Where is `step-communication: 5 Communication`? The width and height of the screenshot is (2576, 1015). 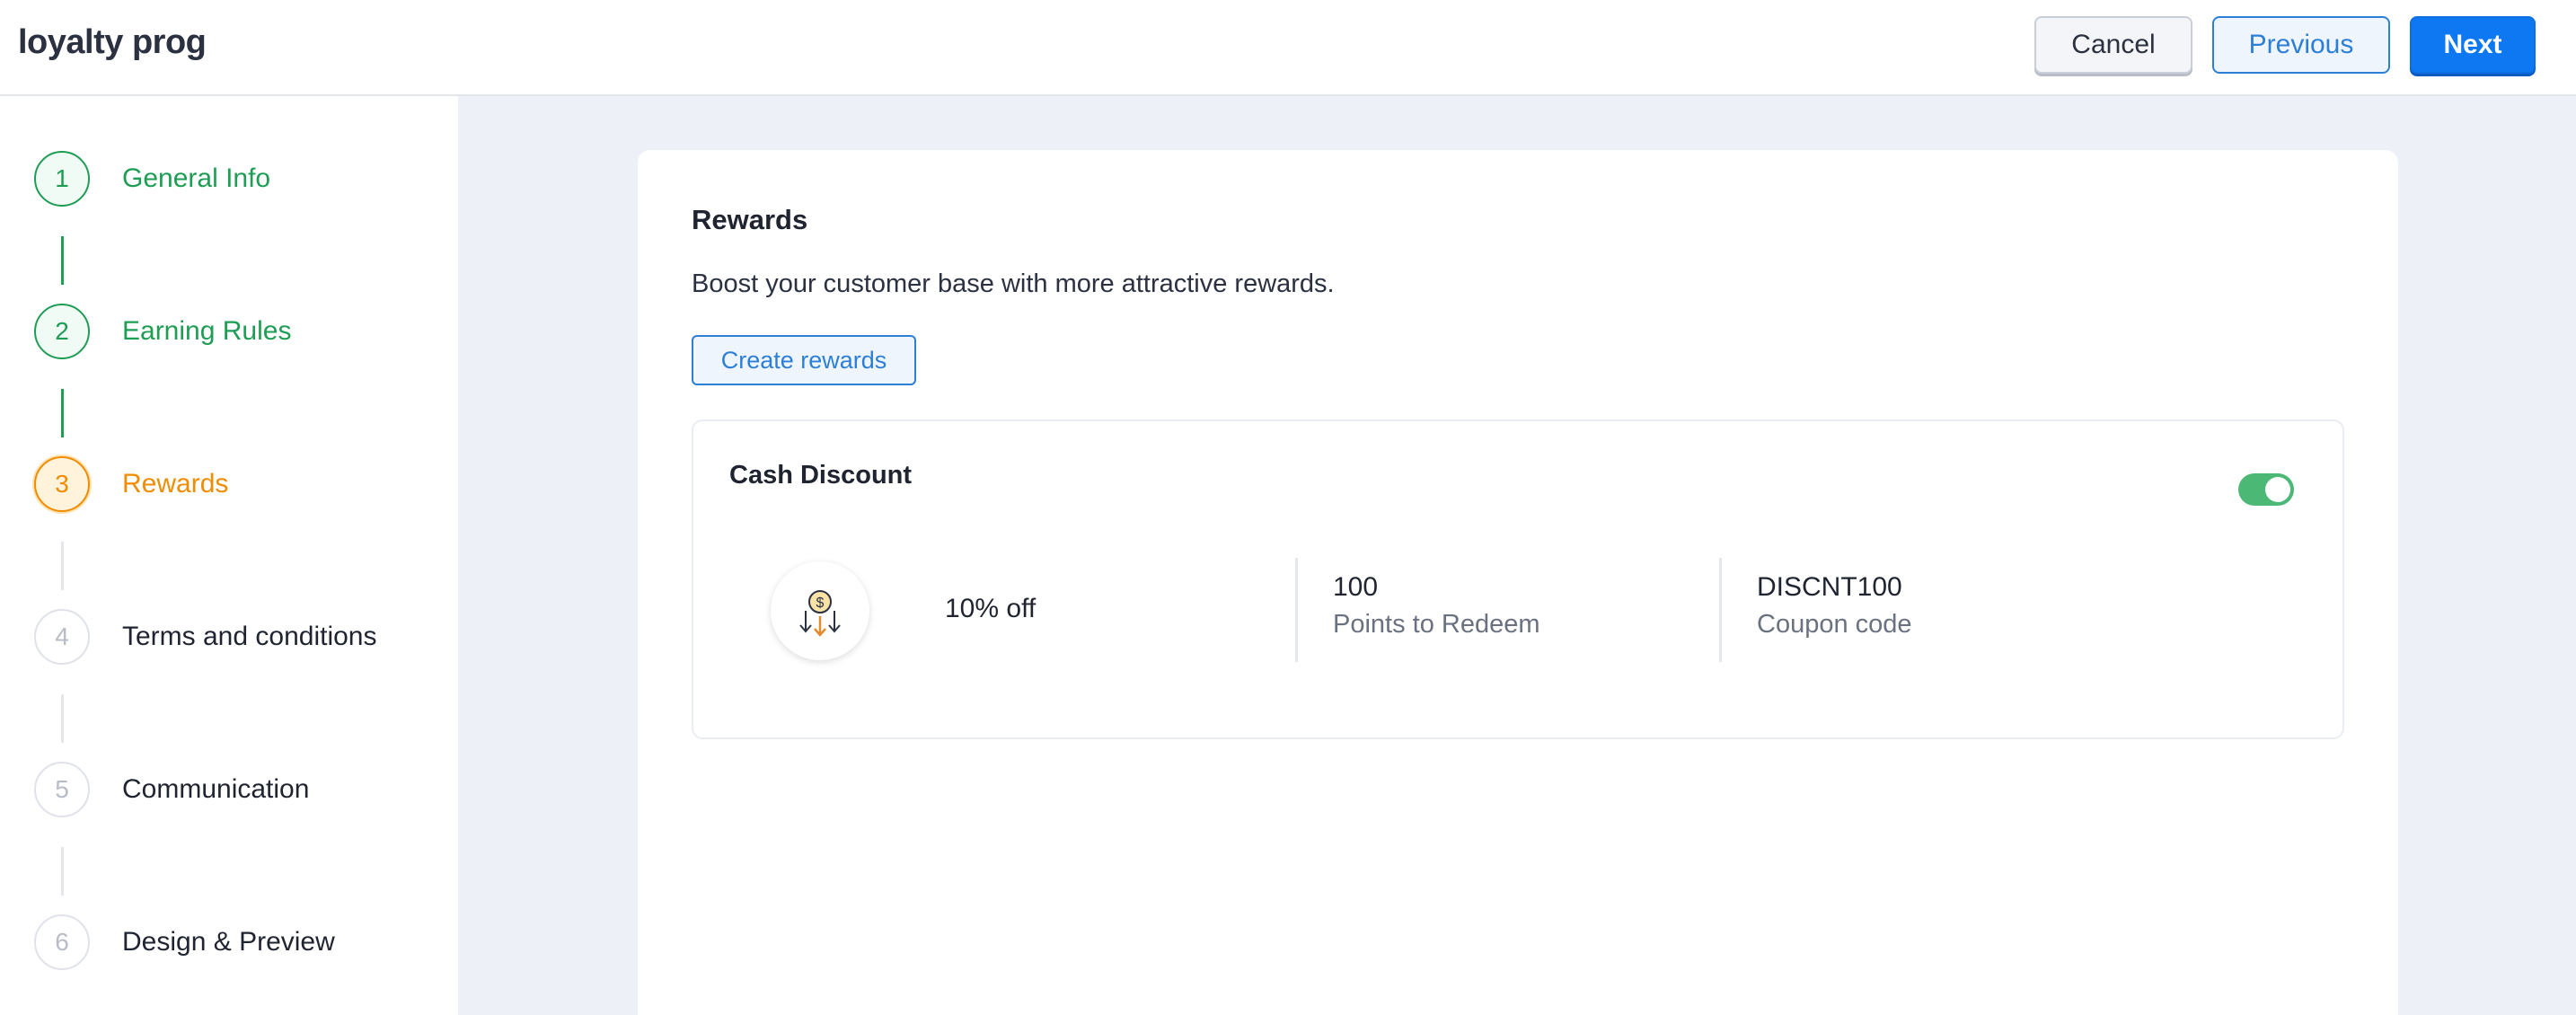 step-communication: 5 Communication is located at coordinates (171, 789).